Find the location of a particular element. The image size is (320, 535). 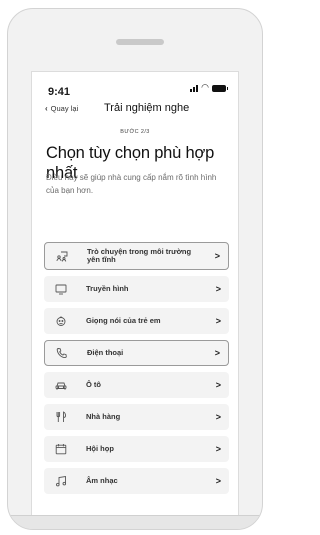

wifi-icon: ◠ is located at coordinates (205, 87).